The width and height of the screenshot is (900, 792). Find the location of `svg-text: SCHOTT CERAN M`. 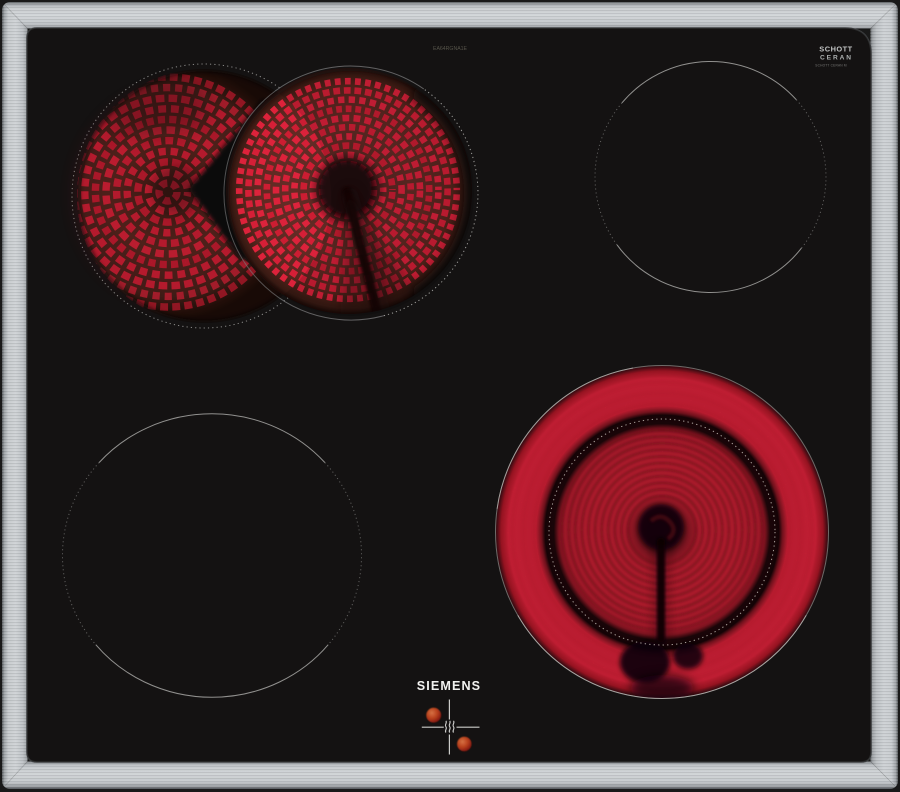

svg-text: SCHOTT CERAN M is located at coordinates (831, 66).